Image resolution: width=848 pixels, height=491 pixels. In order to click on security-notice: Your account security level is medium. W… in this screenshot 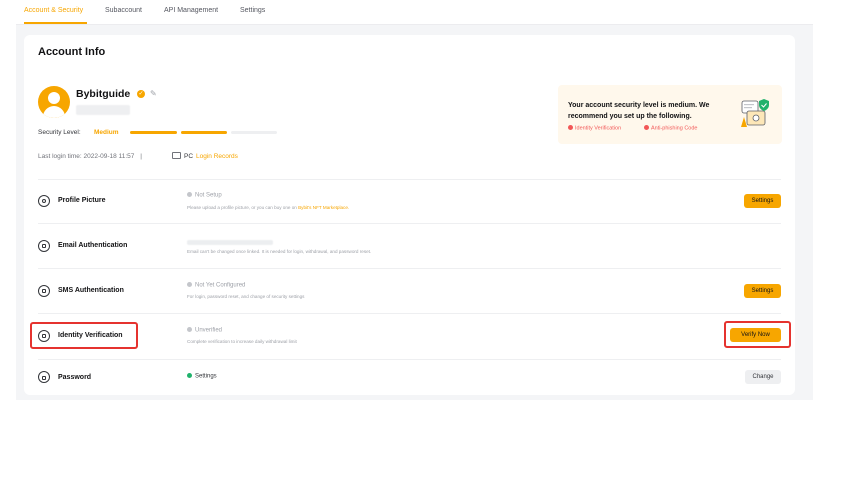, I will do `click(670, 114)`.